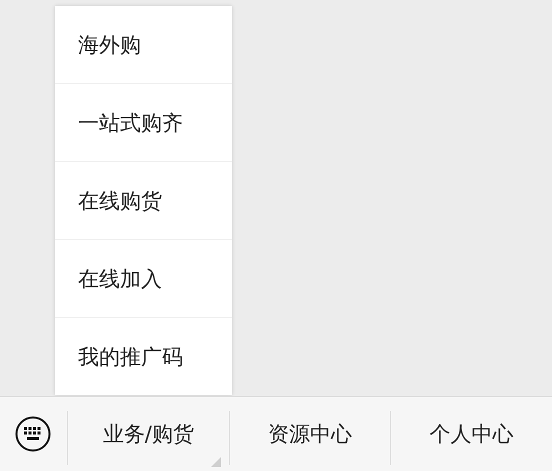 The height and width of the screenshot is (471, 552). I want to click on submenu-item: 我的推广码, so click(143, 356).